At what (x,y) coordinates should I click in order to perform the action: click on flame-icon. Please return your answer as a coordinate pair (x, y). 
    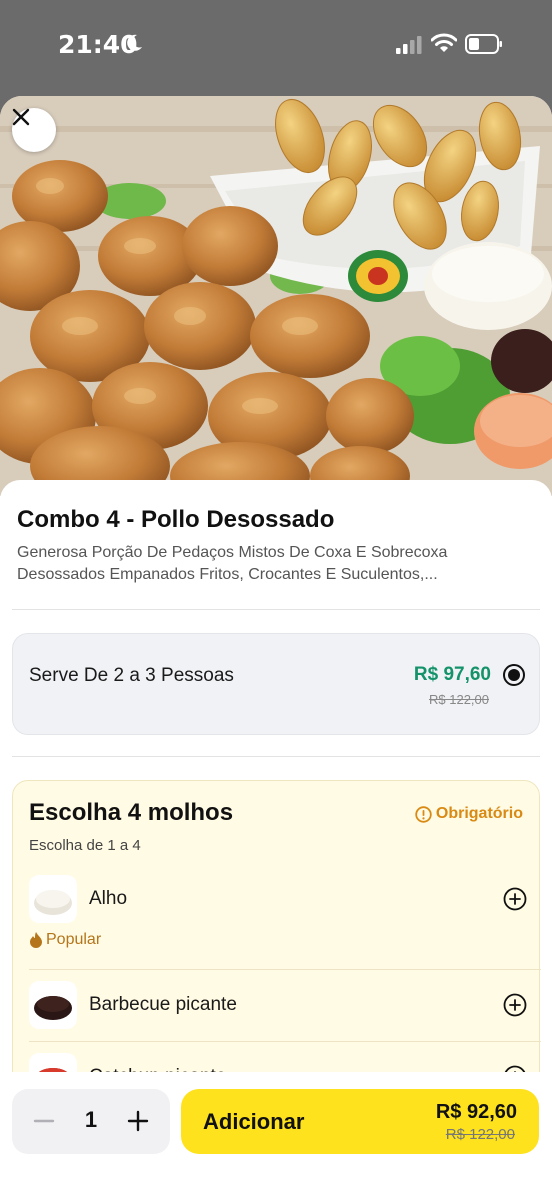
    Looking at the image, I should click on (36, 940).